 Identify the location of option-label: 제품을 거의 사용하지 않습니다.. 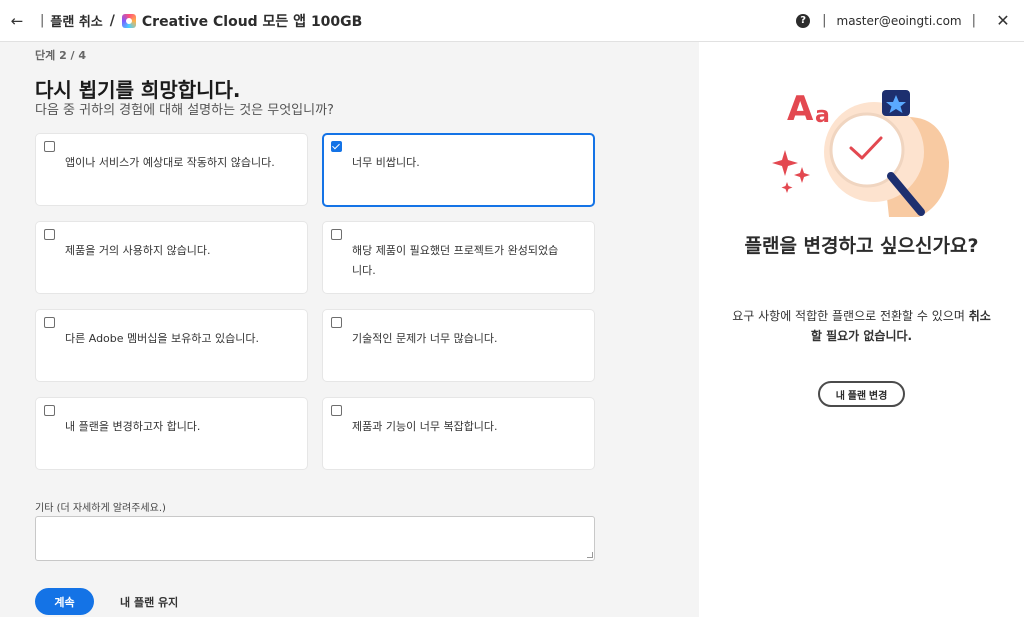
(138, 250).